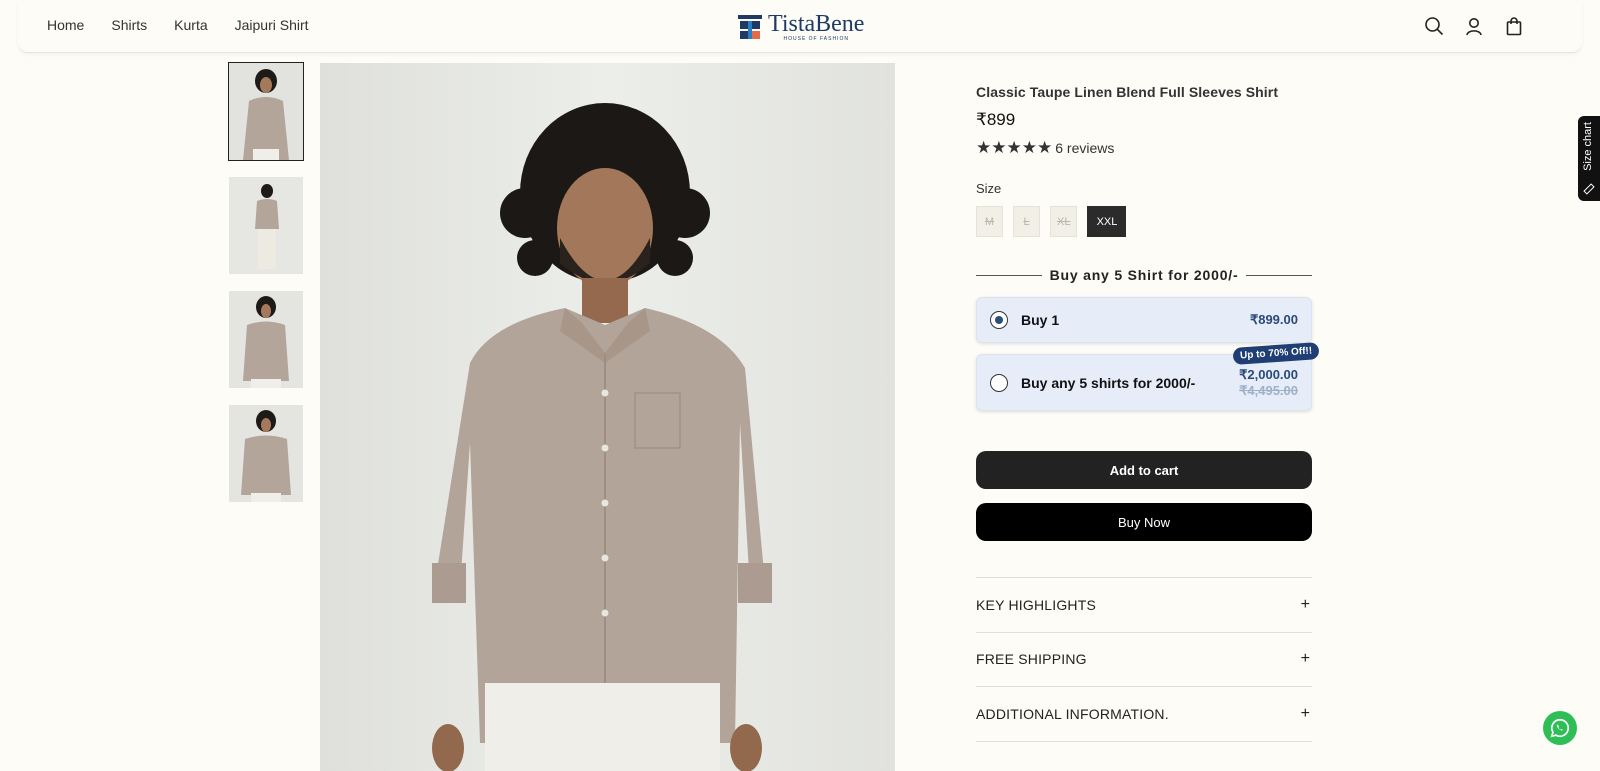  What do you see at coordinates (996, 119) in the screenshot?
I see `product-price: ₹899` at bounding box center [996, 119].